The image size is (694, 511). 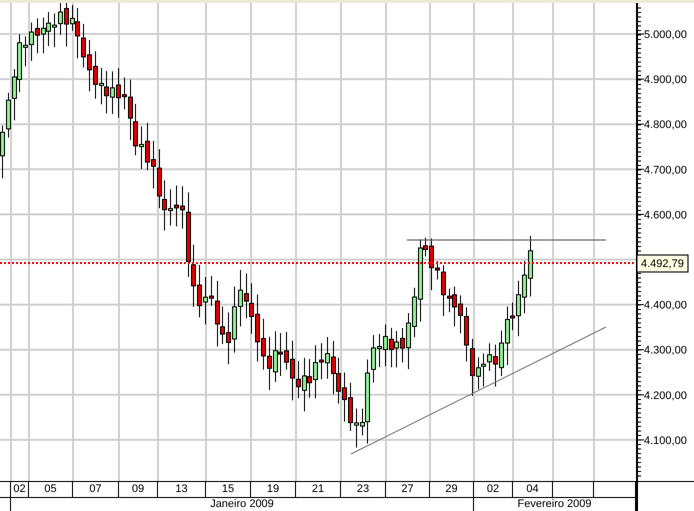 I want to click on date-label: 13, so click(x=182, y=489).